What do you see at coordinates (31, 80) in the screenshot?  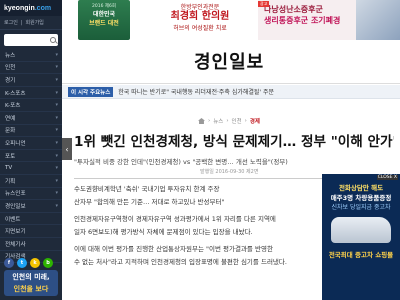 I see `sidebar-item-gyeonggi: 경기 ▾` at bounding box center [31, 80].